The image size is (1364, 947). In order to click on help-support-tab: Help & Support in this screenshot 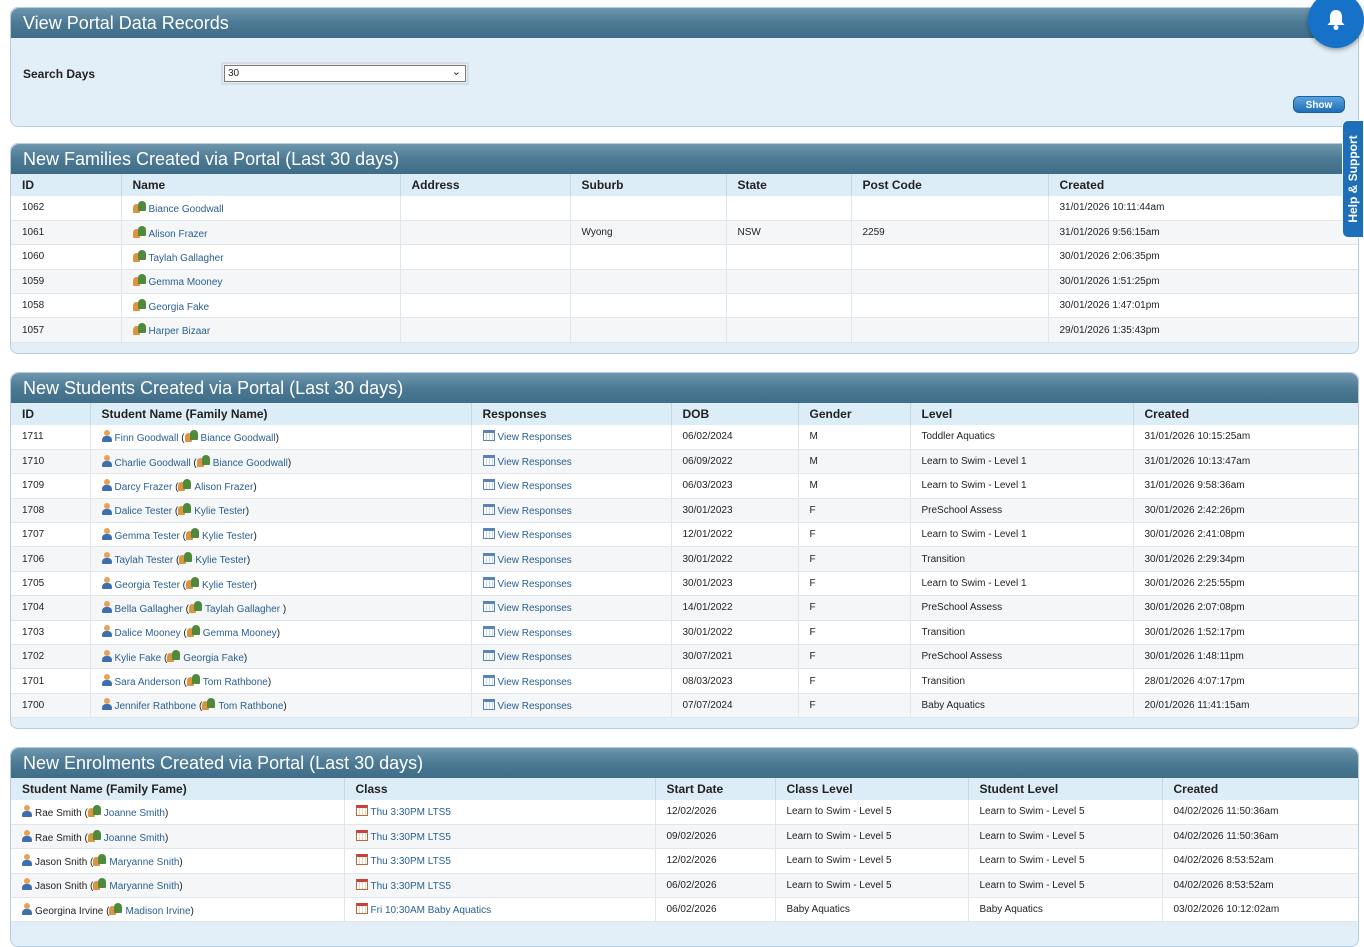, I will do `click(1353, 179)`.